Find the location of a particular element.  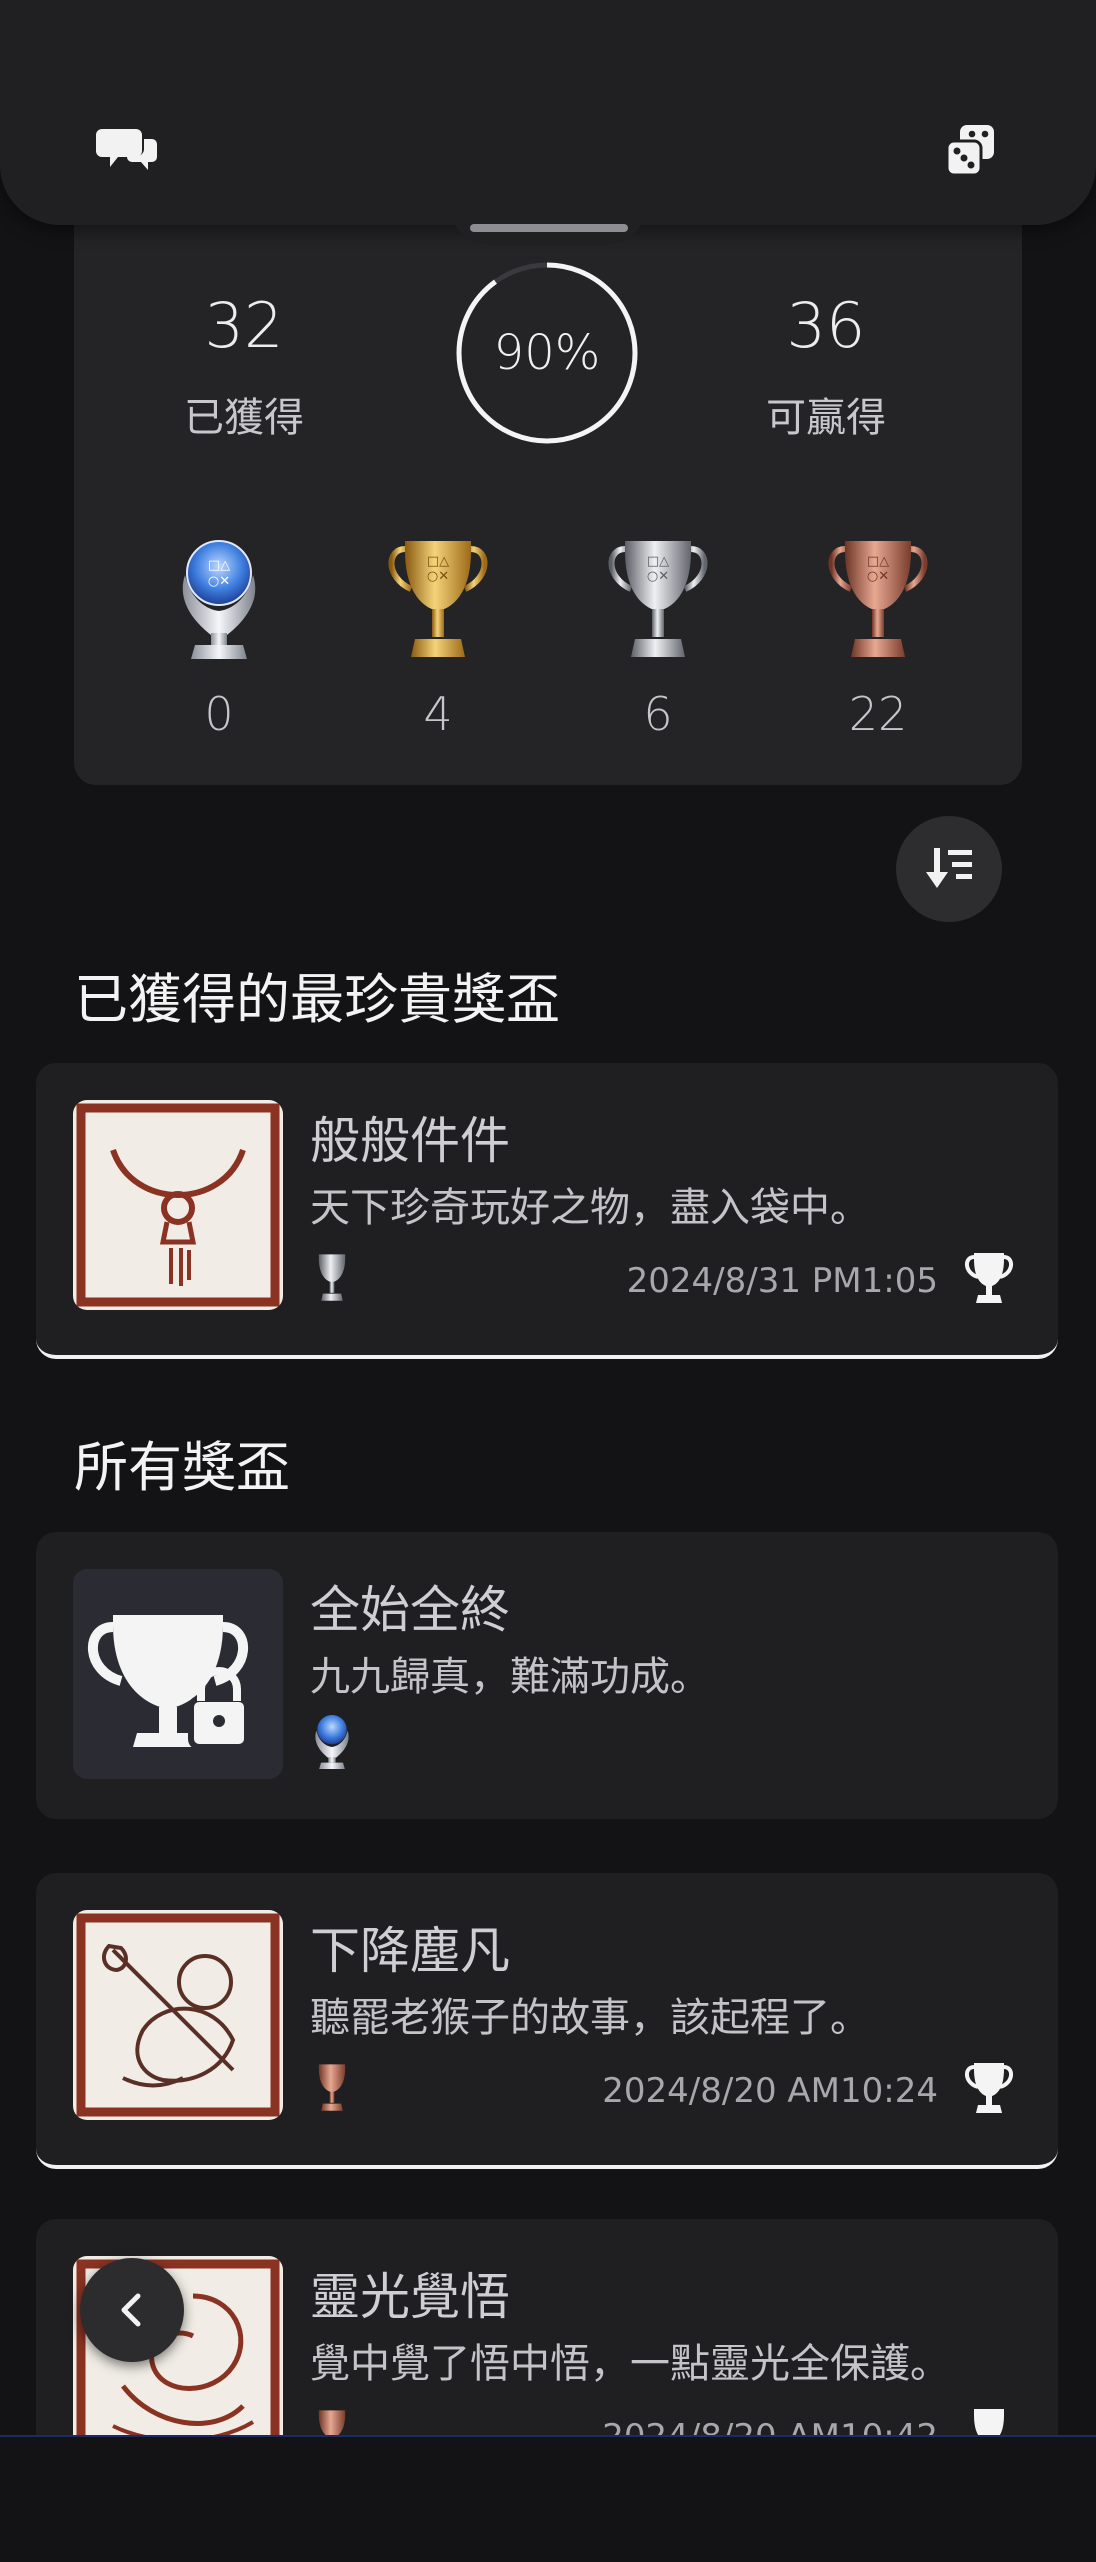

gold-column: □△ ○✕ 4 is located at coordinates (438, 638).